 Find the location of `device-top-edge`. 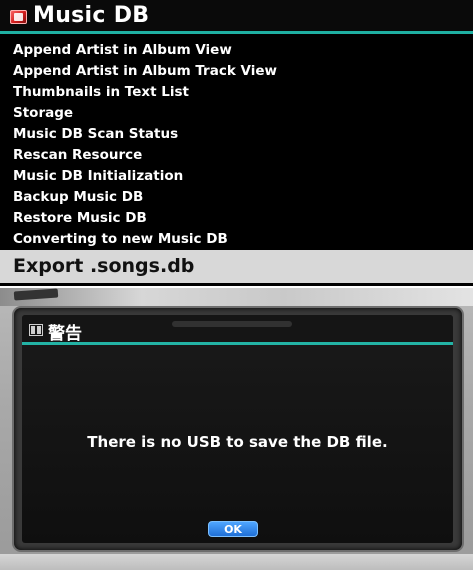

device-top-edge is located at coordinates (236, 297).